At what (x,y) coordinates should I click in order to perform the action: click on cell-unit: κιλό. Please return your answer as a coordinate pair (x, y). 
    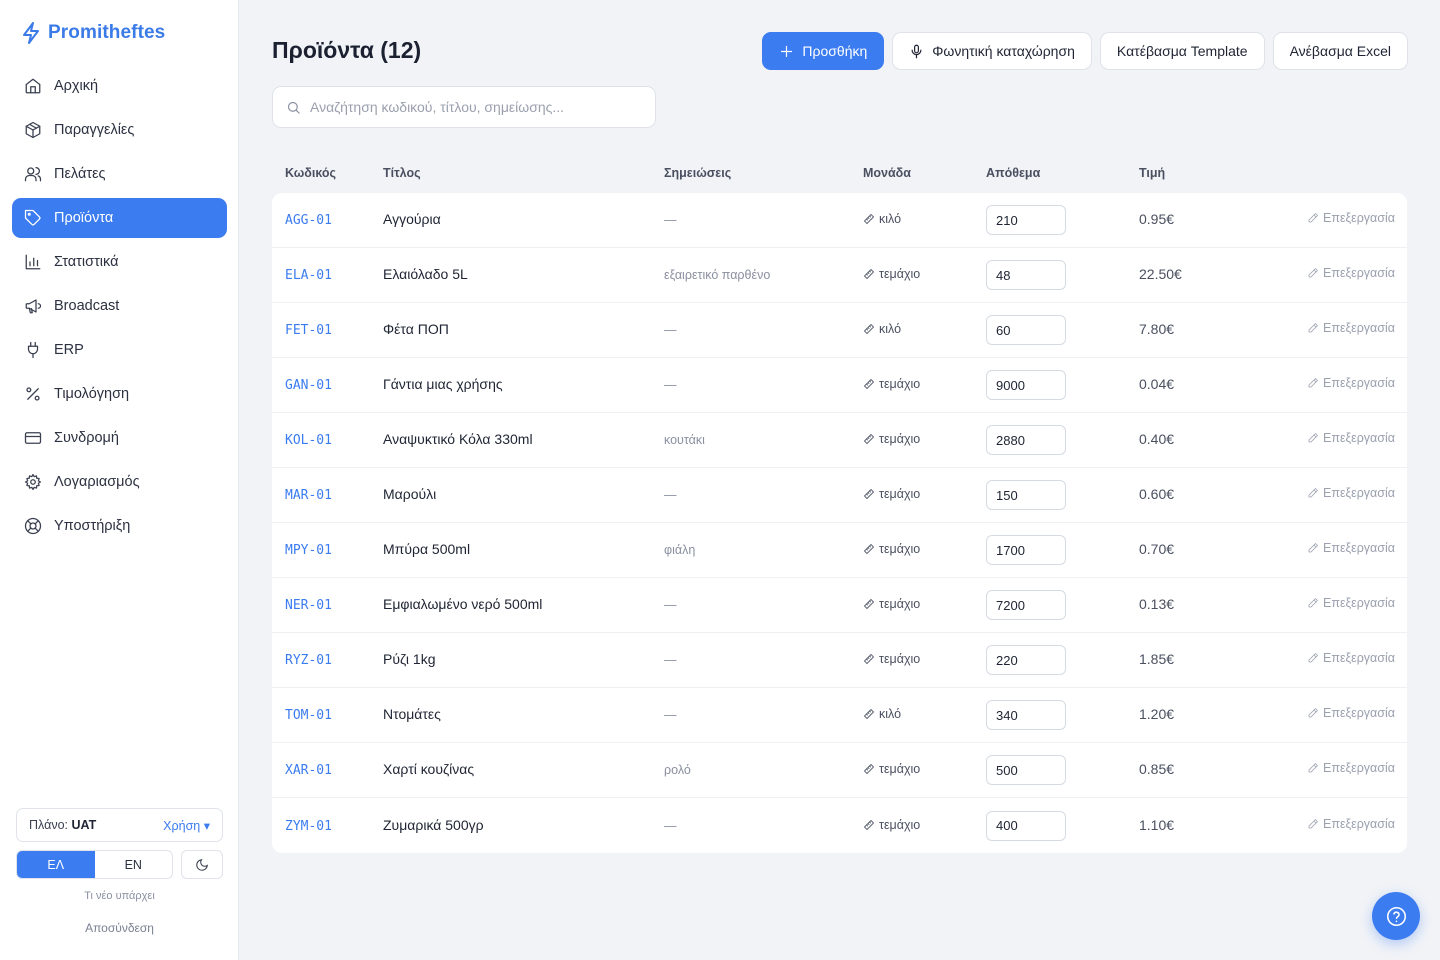
    Looking at the image, I should click on (924, 329).